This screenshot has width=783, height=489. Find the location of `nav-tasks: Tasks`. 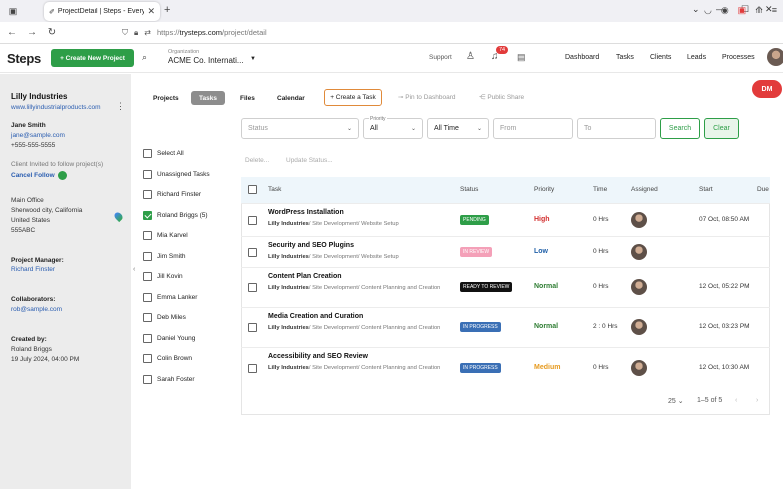

nav-tasks: Tasks is located at coordinates (625, 57).